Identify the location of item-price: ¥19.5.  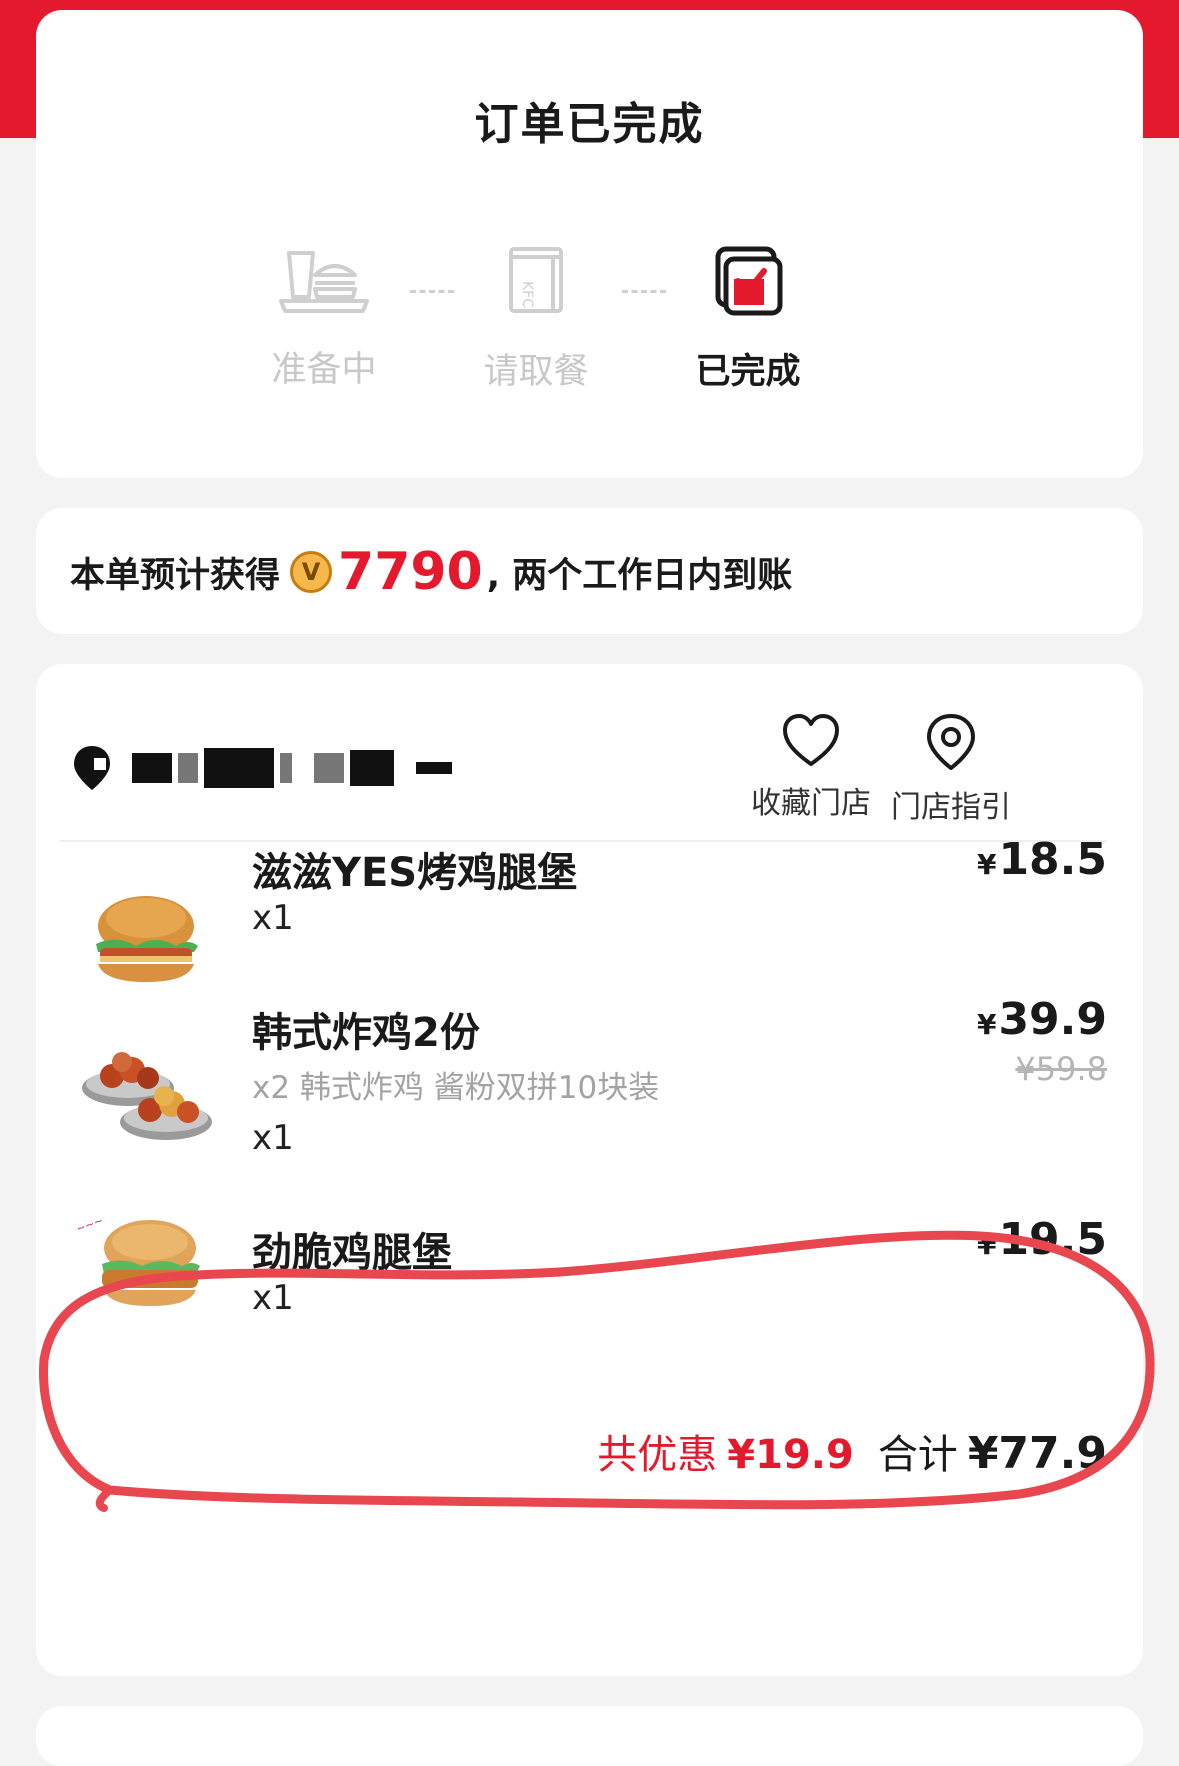
(1042, 1239).